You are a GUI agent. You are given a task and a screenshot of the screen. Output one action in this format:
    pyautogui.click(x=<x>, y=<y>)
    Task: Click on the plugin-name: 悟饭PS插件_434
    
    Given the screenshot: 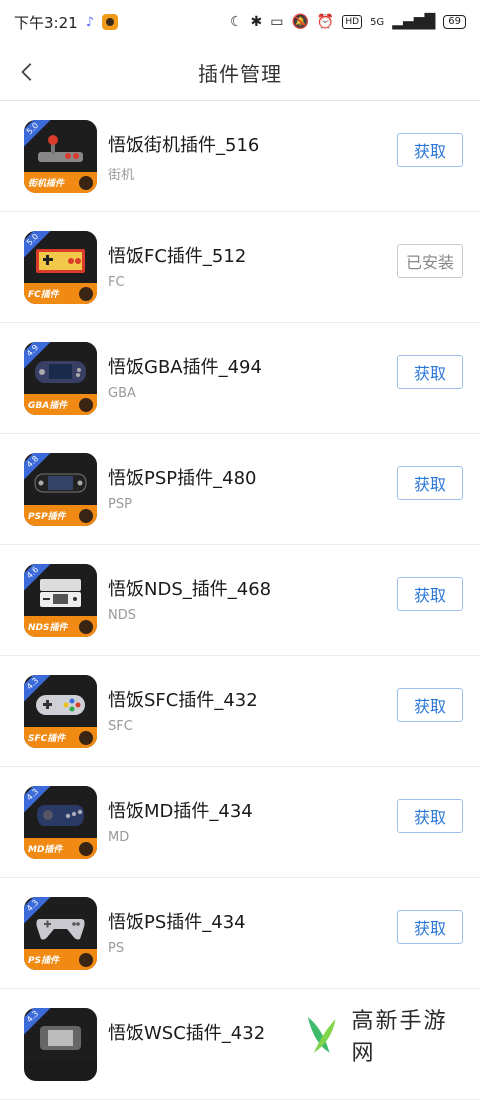 What is the action you would take?
    pyautogui.click(x=177, y=921)
    